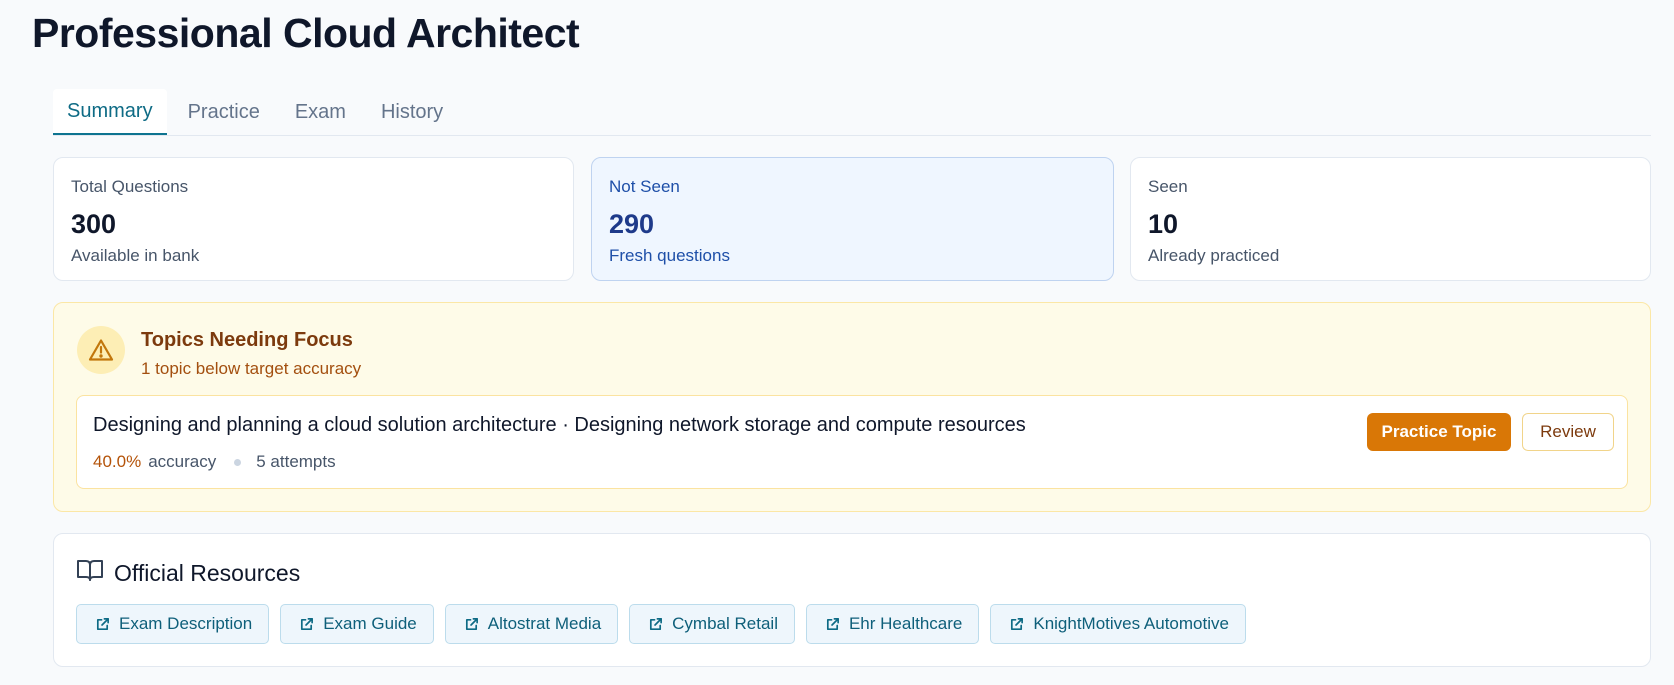 The image size is (1674, 685). I want to click on stat-card-total: Total Questions 300 Available in bank, so click(313, 219).